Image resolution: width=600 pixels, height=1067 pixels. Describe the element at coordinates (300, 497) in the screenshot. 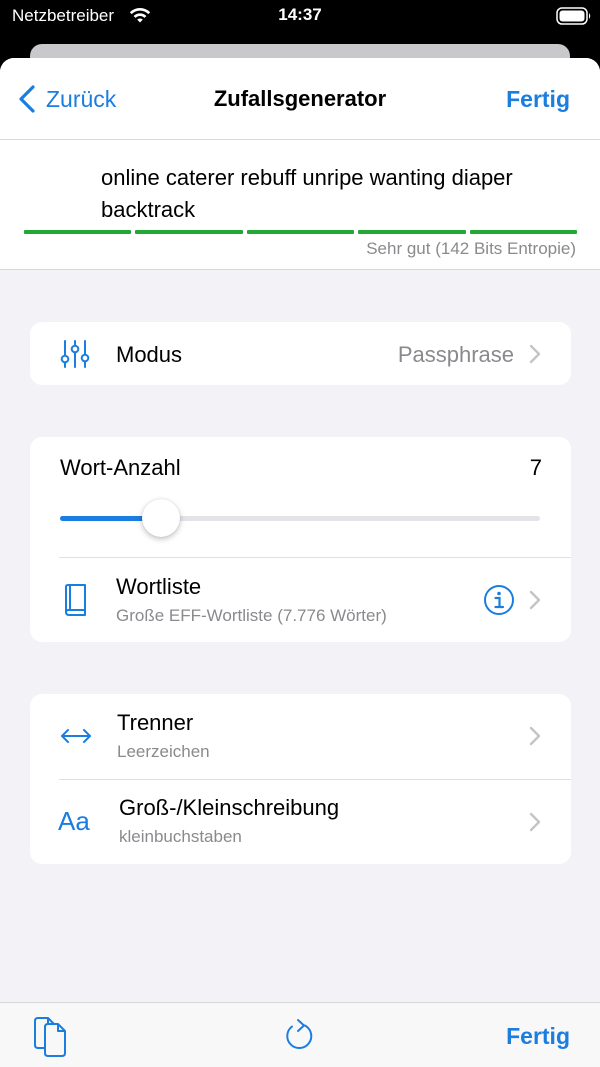

I see `word-count-row: Wort-Anzahl 7` at that location.